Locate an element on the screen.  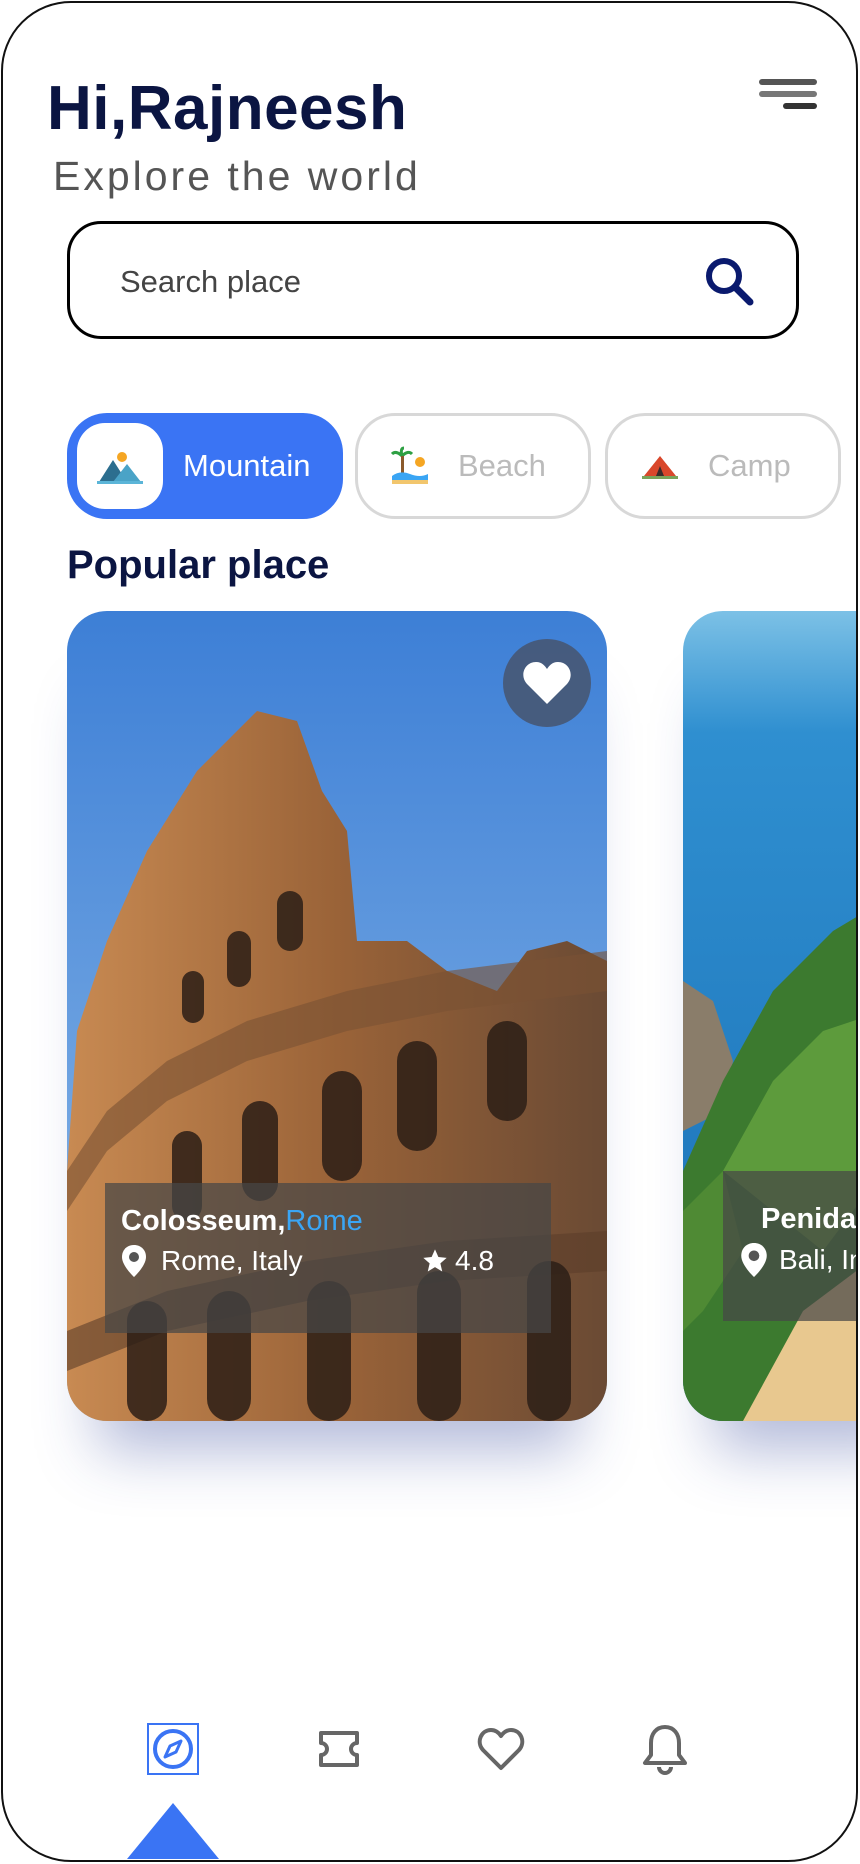
bell-icon is located at coordinates (665, 1750).